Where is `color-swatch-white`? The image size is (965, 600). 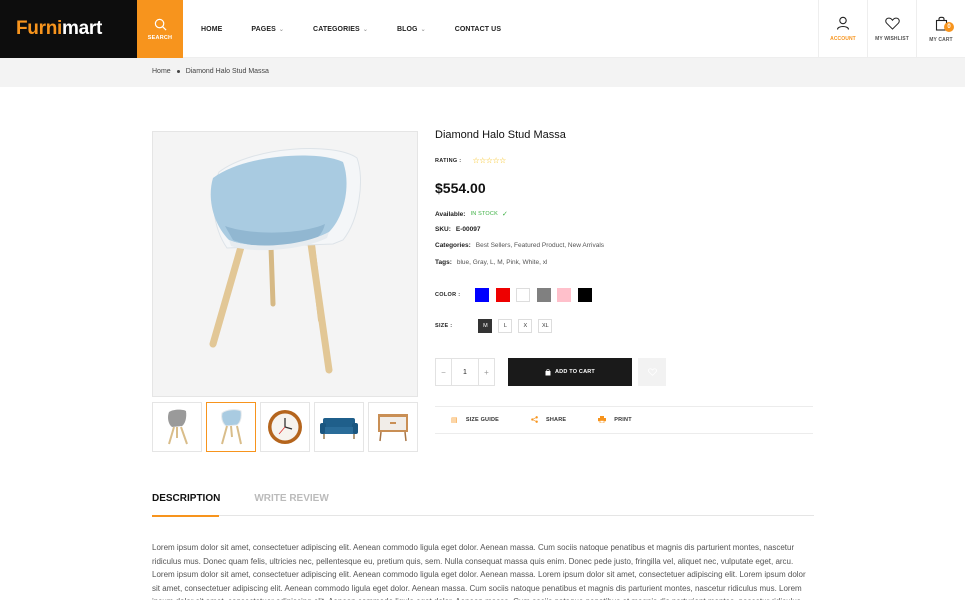
color-swatch-white is located at coordinates (523, 295).